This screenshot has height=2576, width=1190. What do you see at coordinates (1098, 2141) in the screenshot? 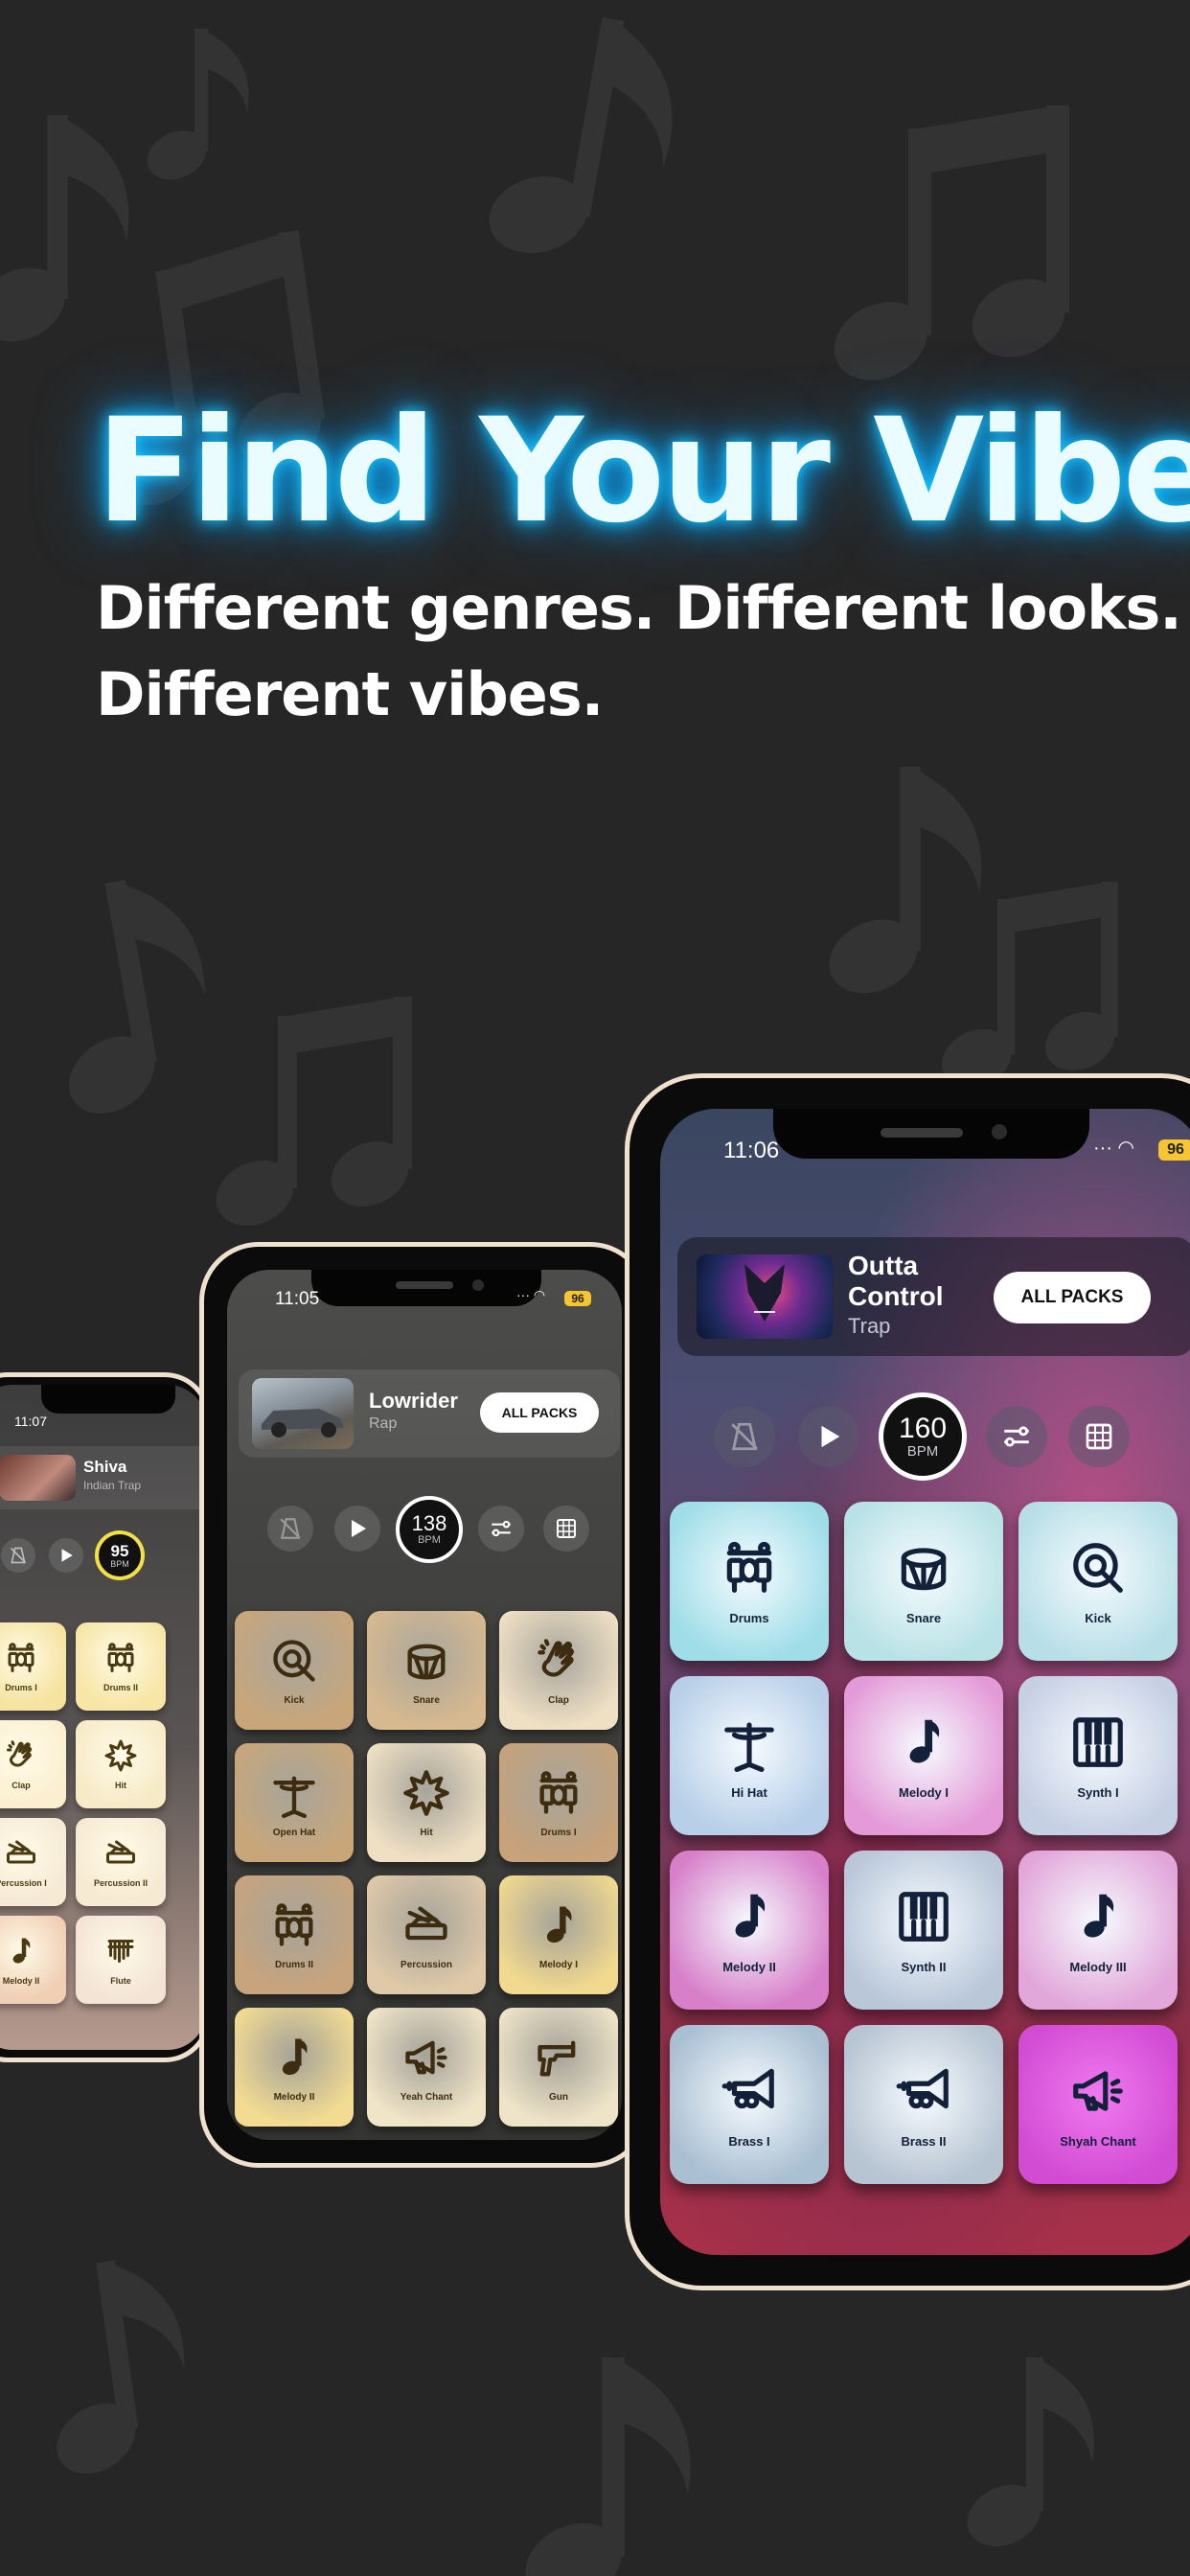
I see `pad-label: Shyah Chant` at bounding box center [1098, 2141].